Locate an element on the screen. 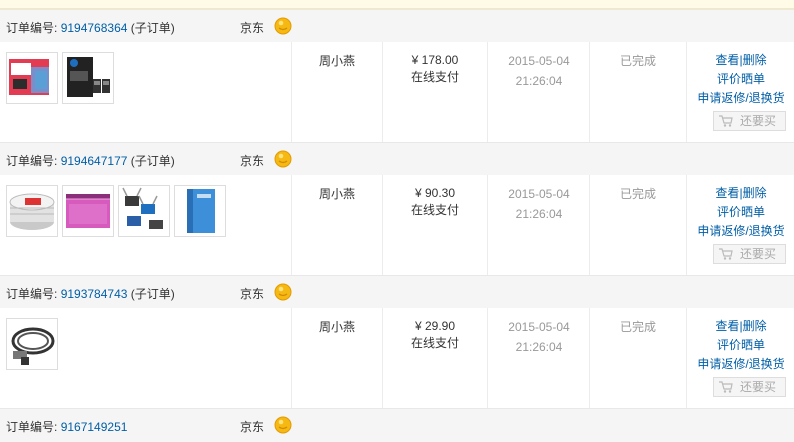 Image resolution: width=794 pixels, height=442 pixels. product-thumbnail-binder-clips is located at coordinates (144, 211).